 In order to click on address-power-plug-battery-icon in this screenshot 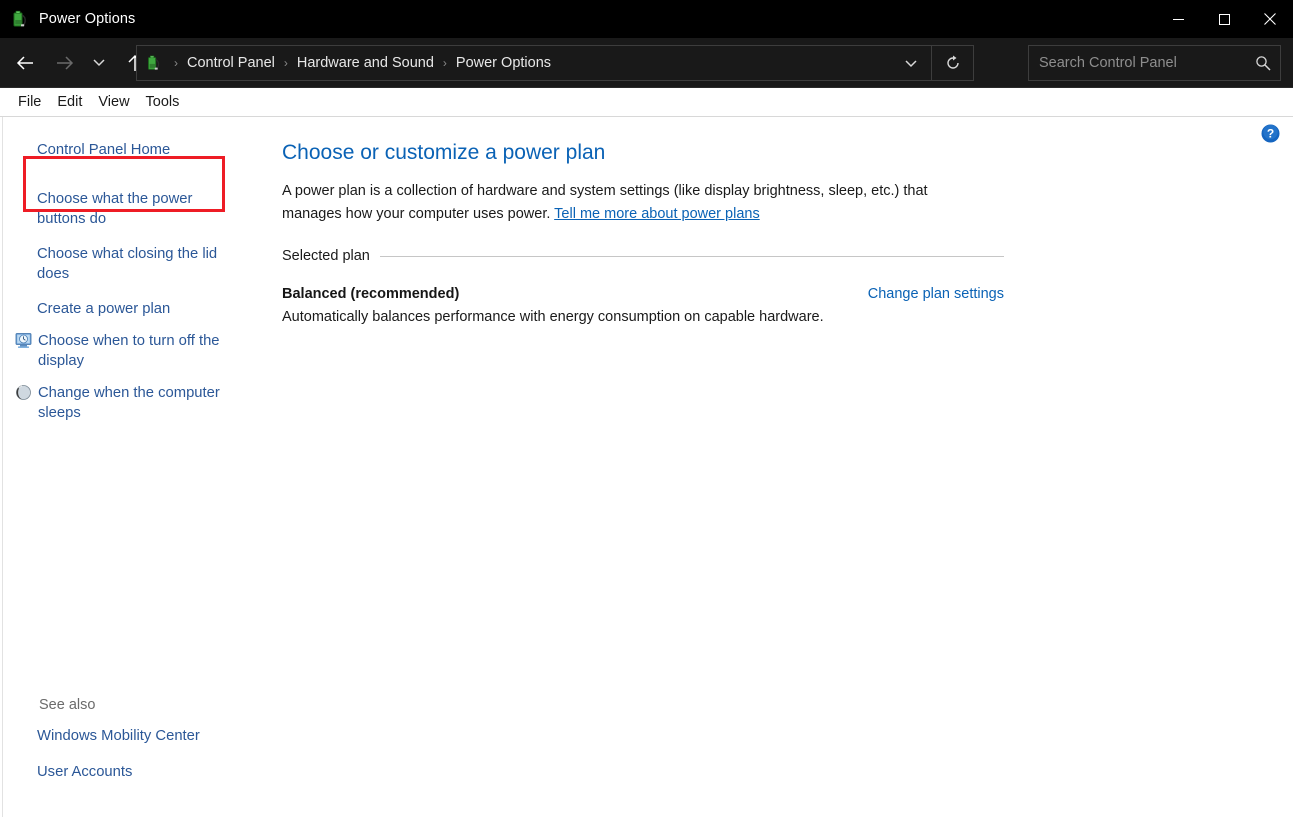, I will do `click(153, 63)`.